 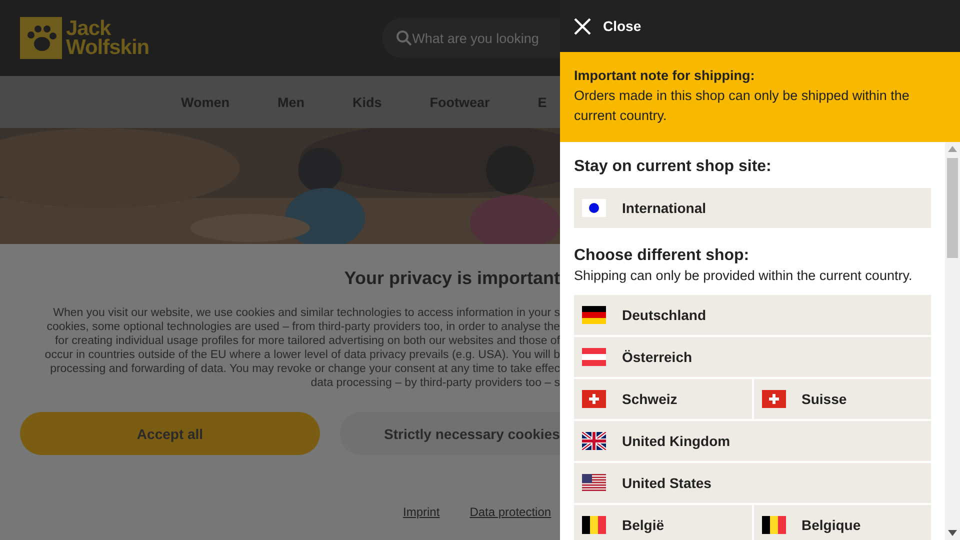 What do you see at coordinates (752, 208) in the screenshot?
I see `shop-option: International` at bounding box center [752, 208].